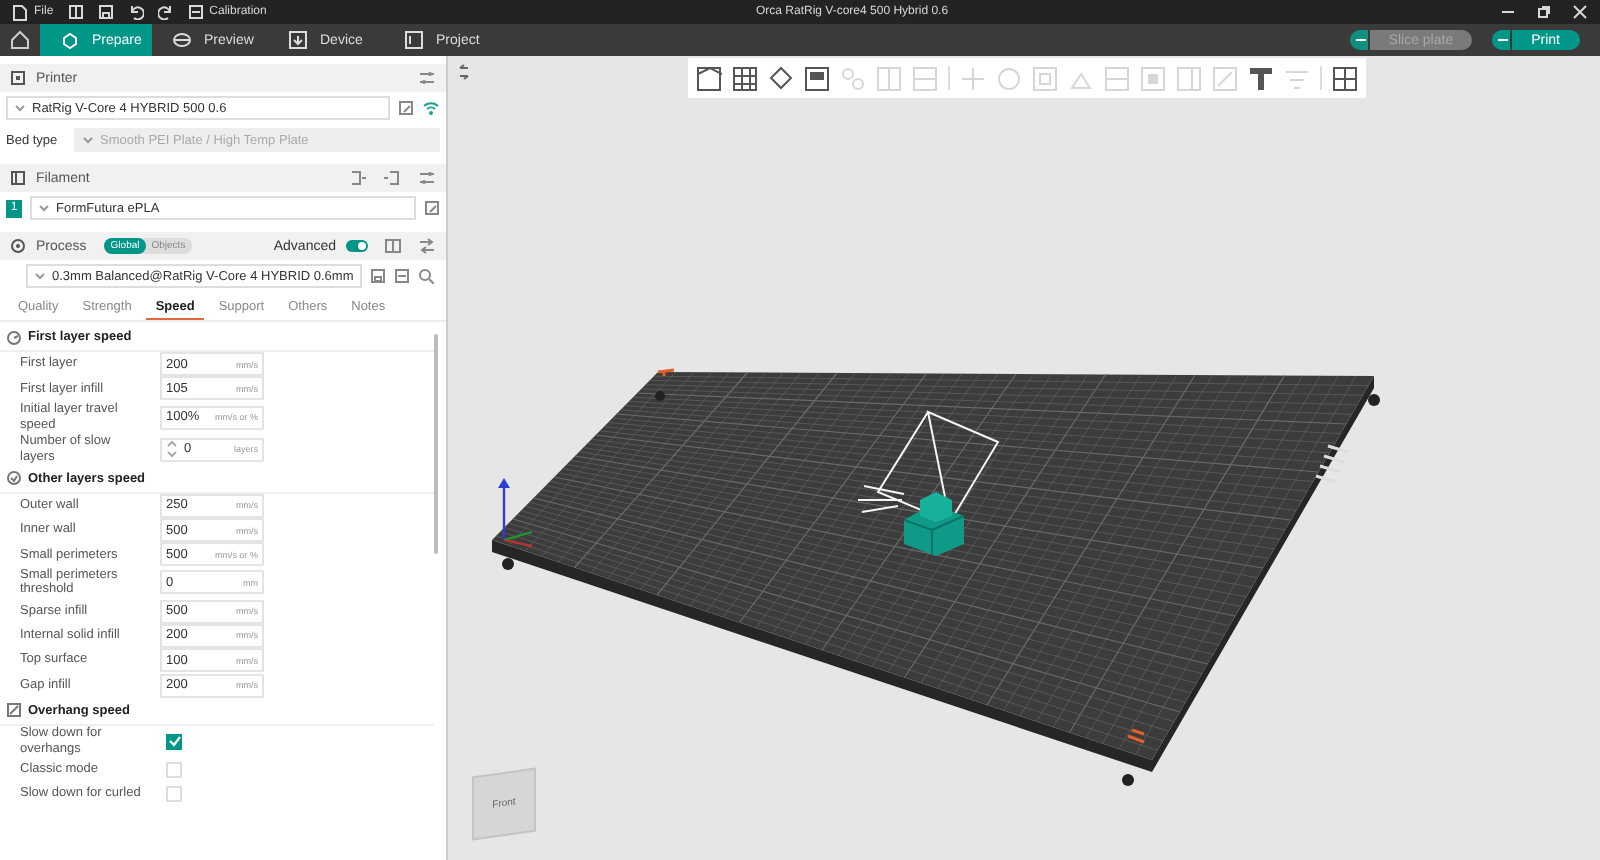 The image size is (1600, 860). I want to click on search-icon, so click(426, 276).